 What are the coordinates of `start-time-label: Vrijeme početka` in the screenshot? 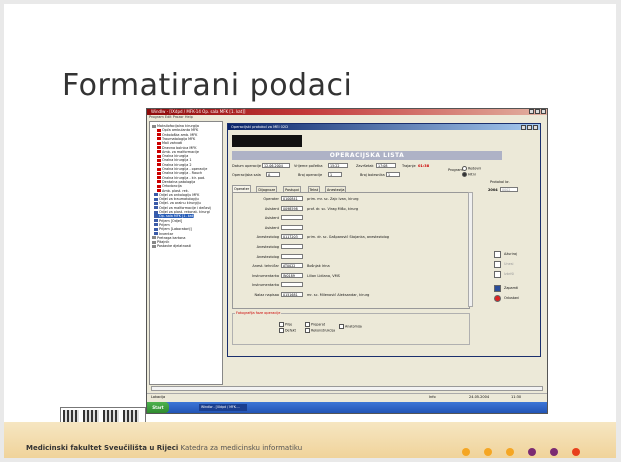 It's located at (308, 166).